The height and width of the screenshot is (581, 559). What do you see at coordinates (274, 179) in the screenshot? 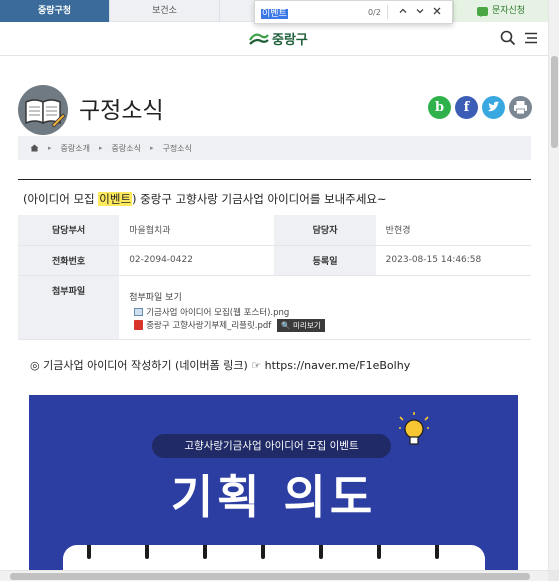
I see `divider` at bounding box center [274, 179].